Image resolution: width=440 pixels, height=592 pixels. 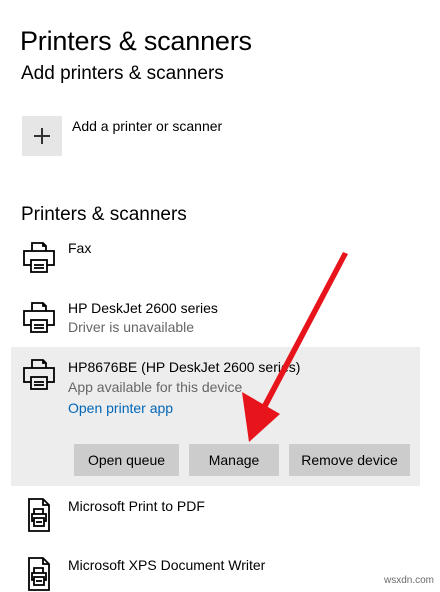 What do you see at coordinates (408, 580) in the screenshot?
I see `watermark-text: wsxdn.com` at bounding box center [408, 580].